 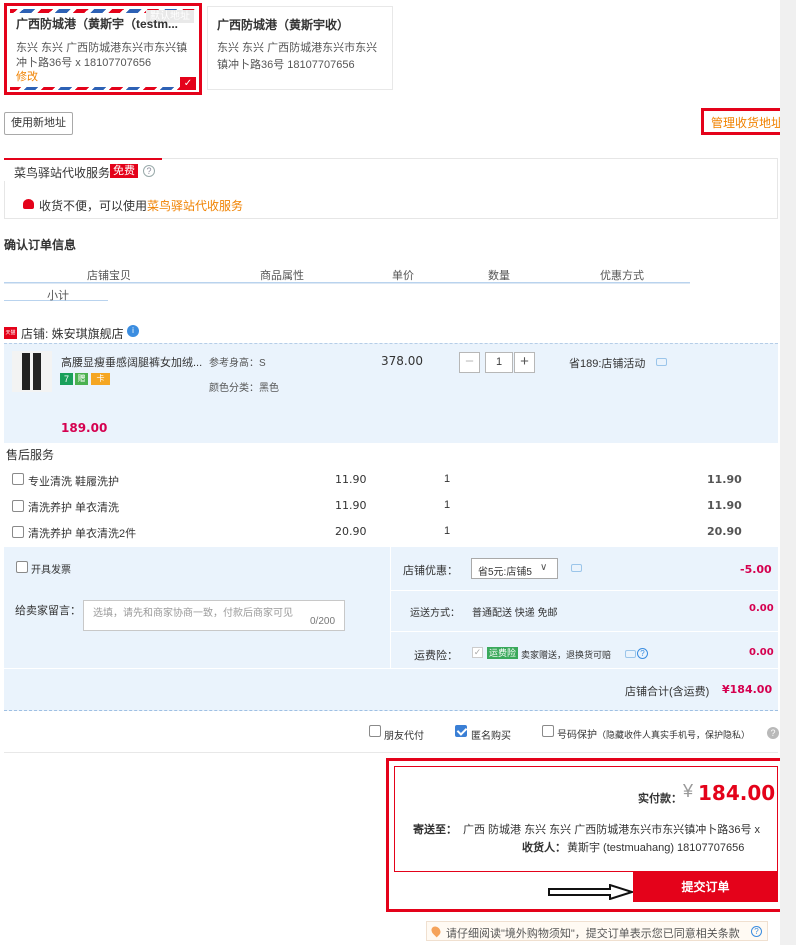 What do you see at coordinates (747, 689) in the screenshot?
I see `shop-total-value: ¥184.00` at bounding box center [747, 689].